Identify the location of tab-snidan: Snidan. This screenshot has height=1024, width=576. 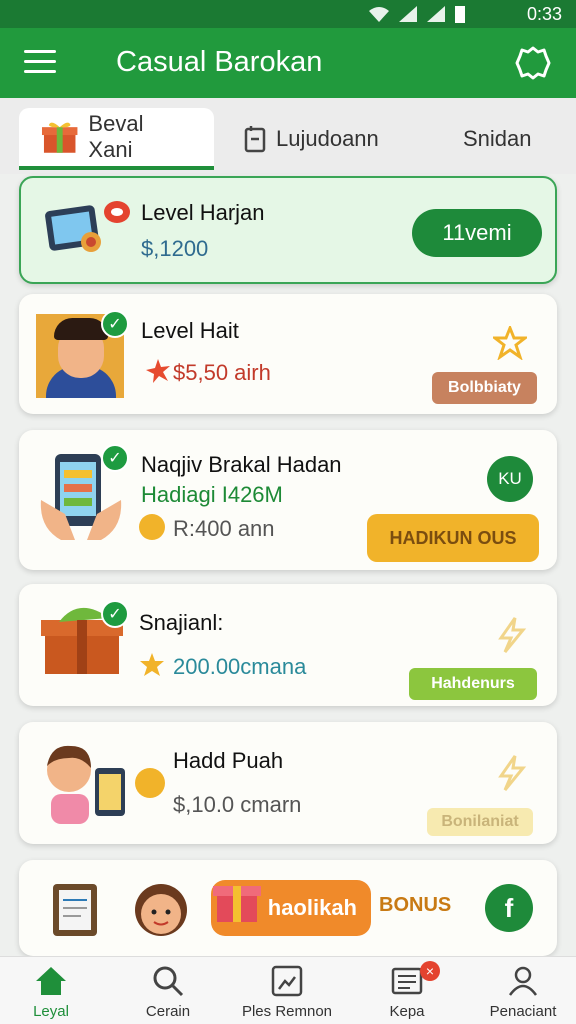
(497, 139).